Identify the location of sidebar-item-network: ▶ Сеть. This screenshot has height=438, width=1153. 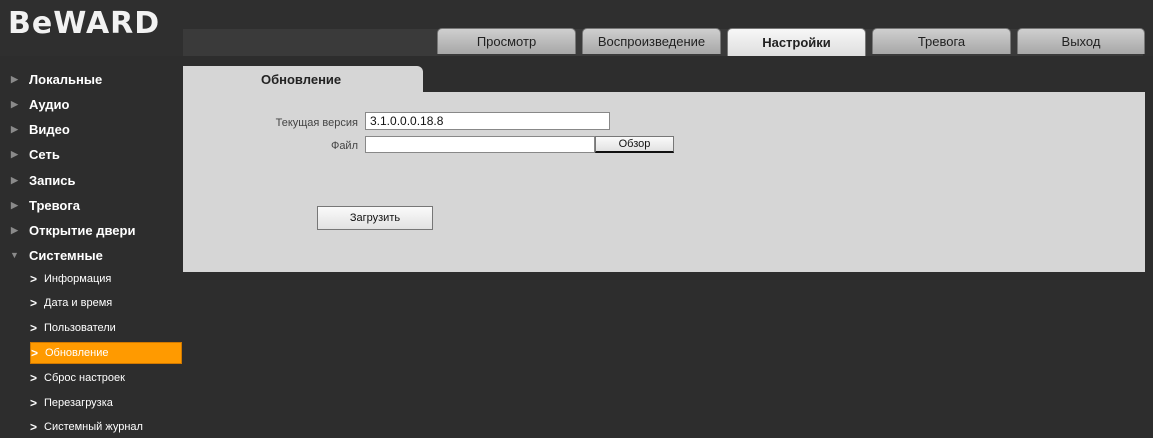
(91, 154).